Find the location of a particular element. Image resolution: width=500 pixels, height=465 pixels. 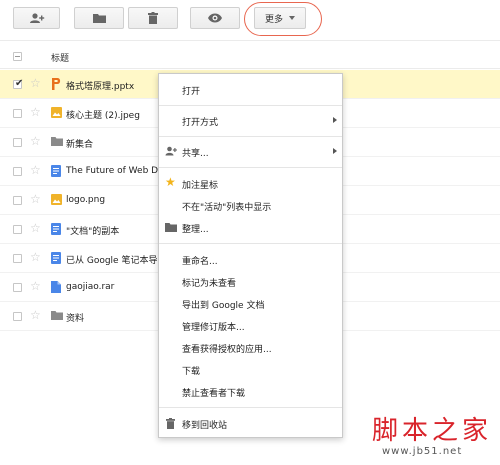

menu-item-label: 下载 is located at coordinates (191, 372).